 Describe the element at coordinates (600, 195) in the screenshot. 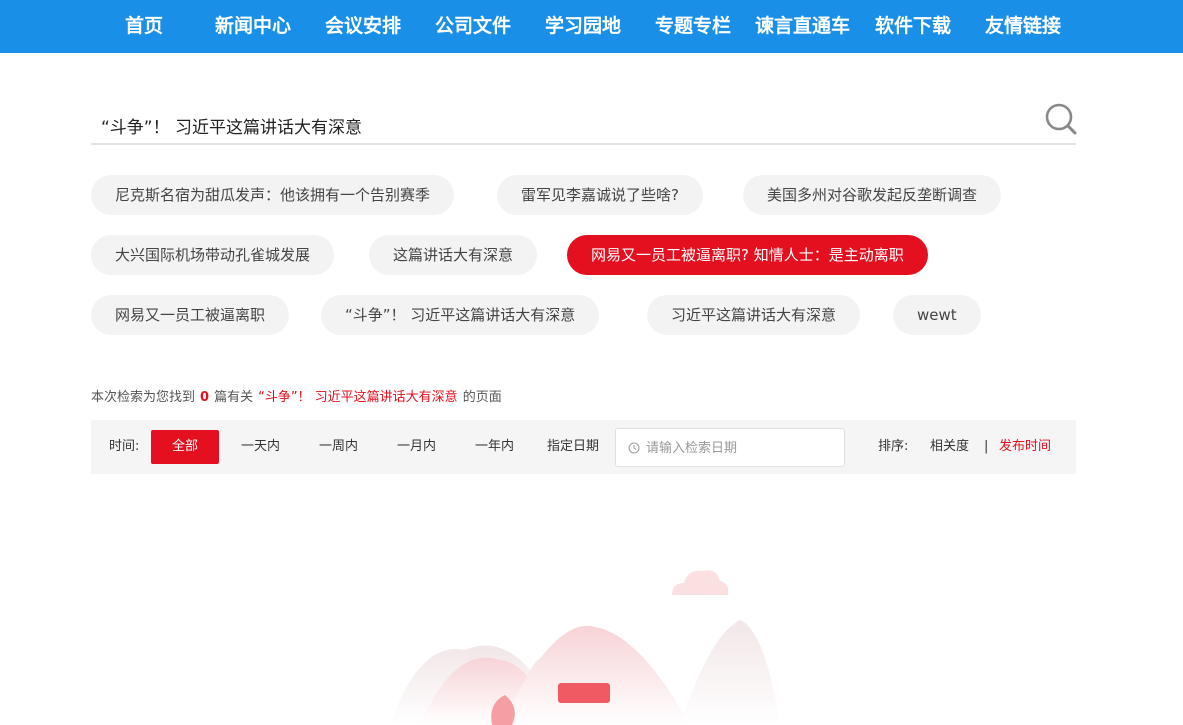

I see `tag-item: 雷军见李嘉诚说了些啥?` at that location.